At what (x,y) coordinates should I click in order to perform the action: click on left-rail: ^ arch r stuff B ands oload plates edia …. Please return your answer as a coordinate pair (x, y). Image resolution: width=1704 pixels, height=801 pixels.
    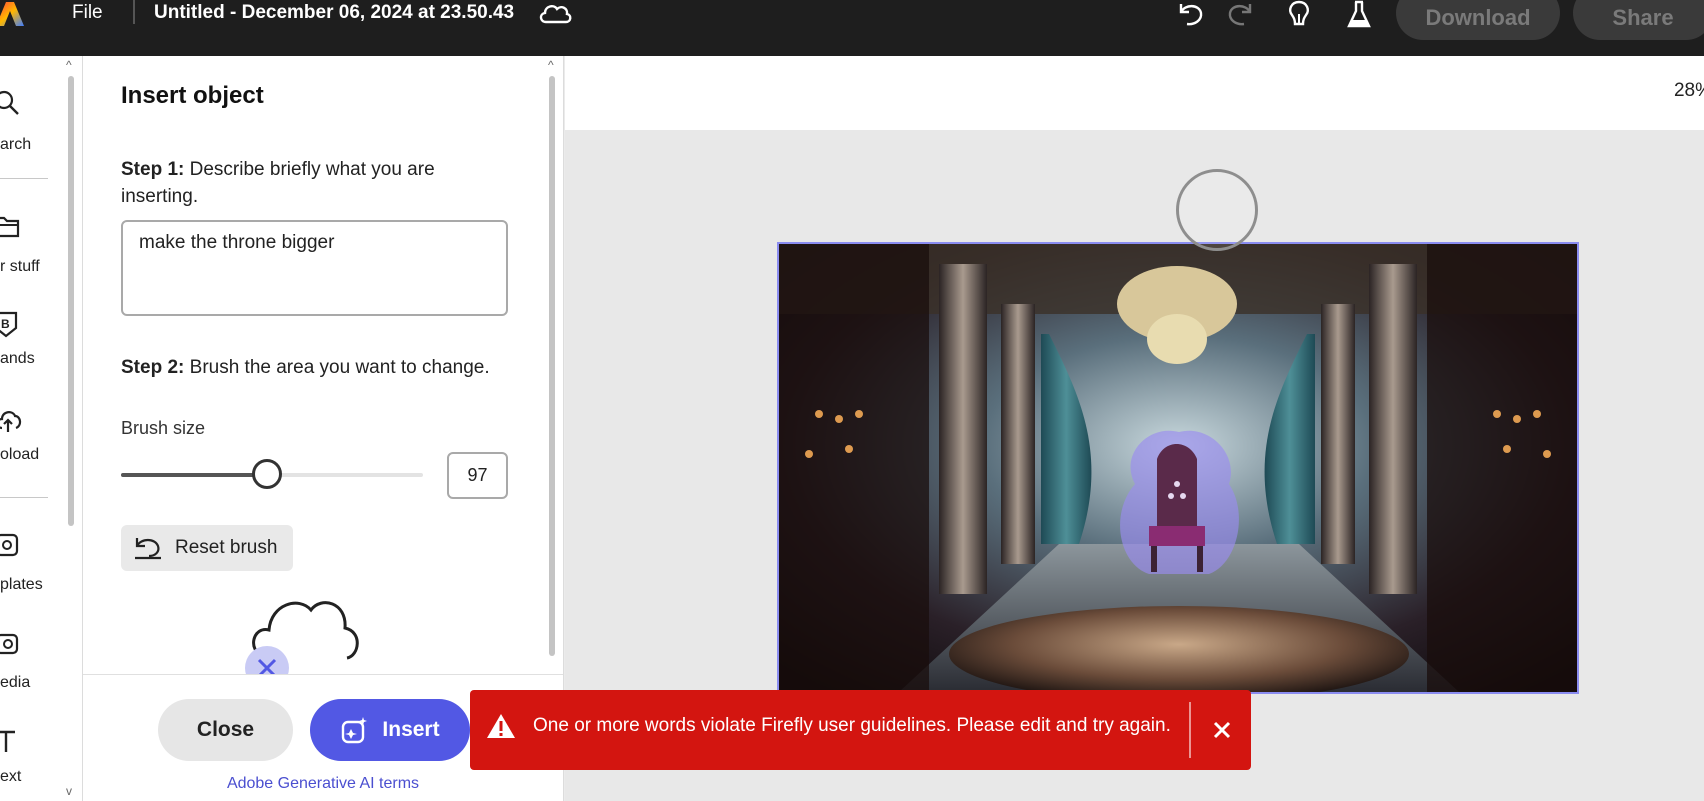
    Looking at the image, I should click on (41, 428).